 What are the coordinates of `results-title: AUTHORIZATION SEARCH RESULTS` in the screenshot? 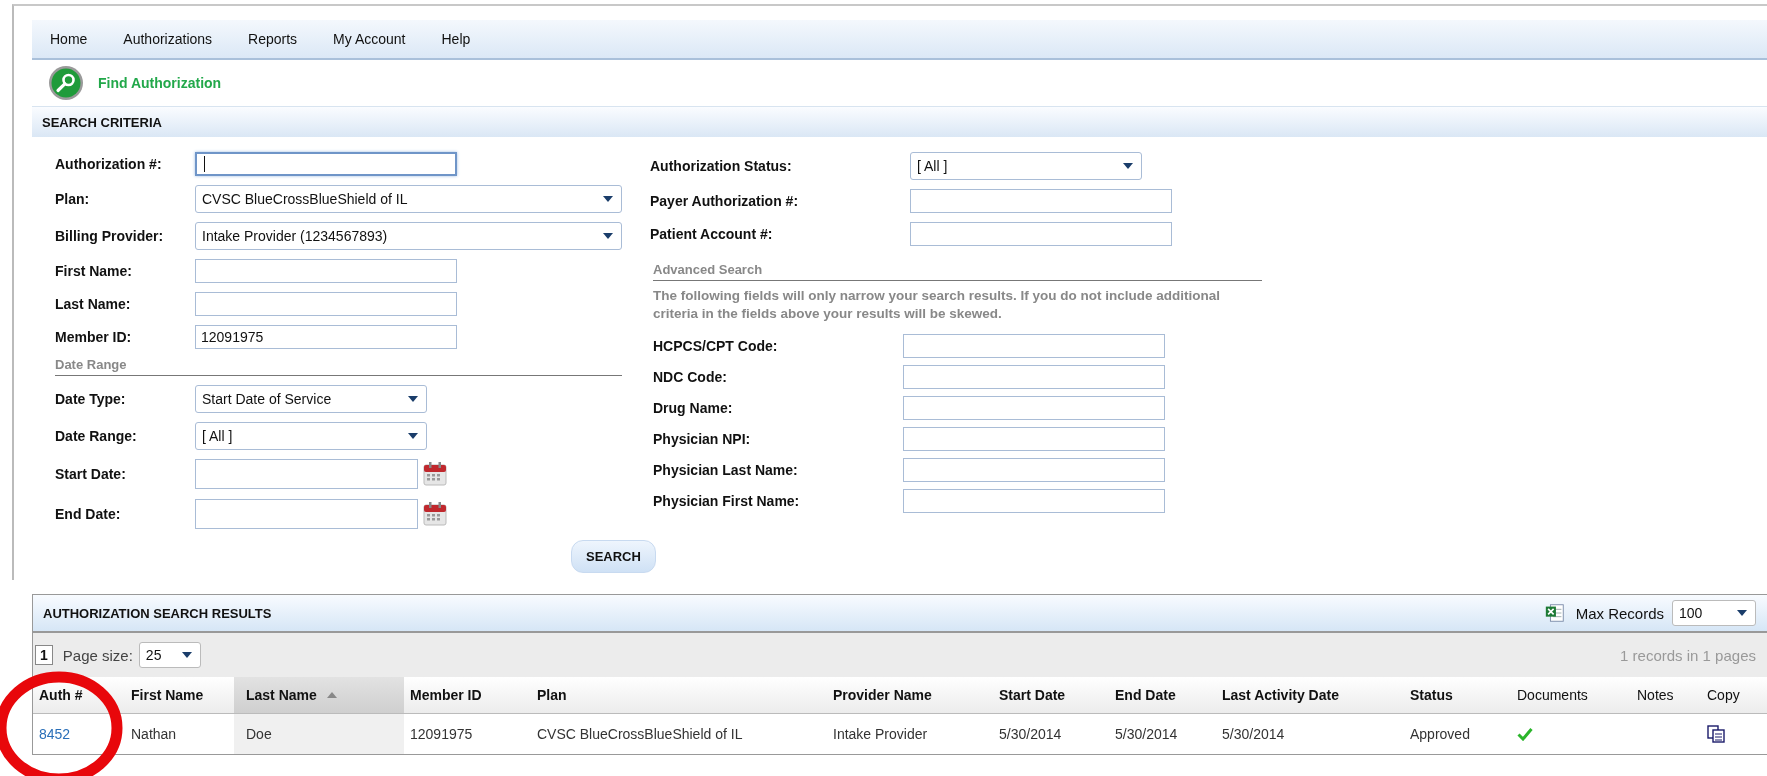 It's located at (158, 613).